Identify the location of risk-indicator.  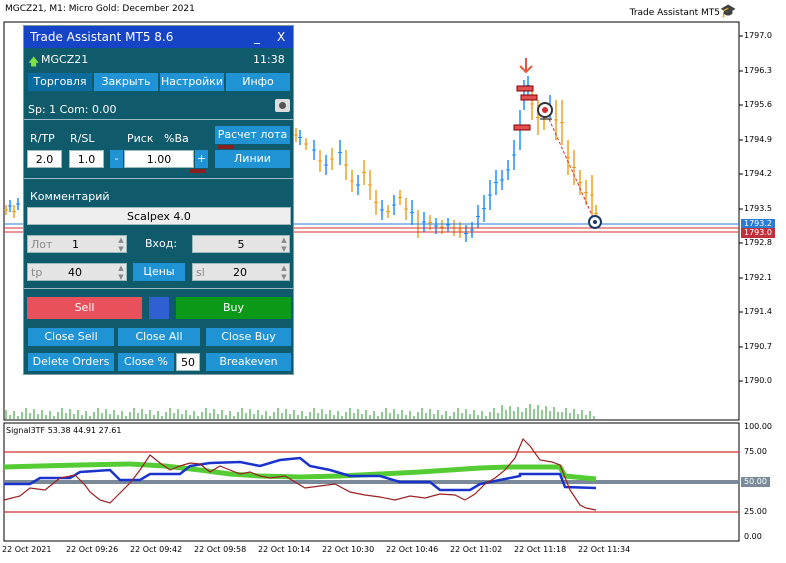
(198, 171).